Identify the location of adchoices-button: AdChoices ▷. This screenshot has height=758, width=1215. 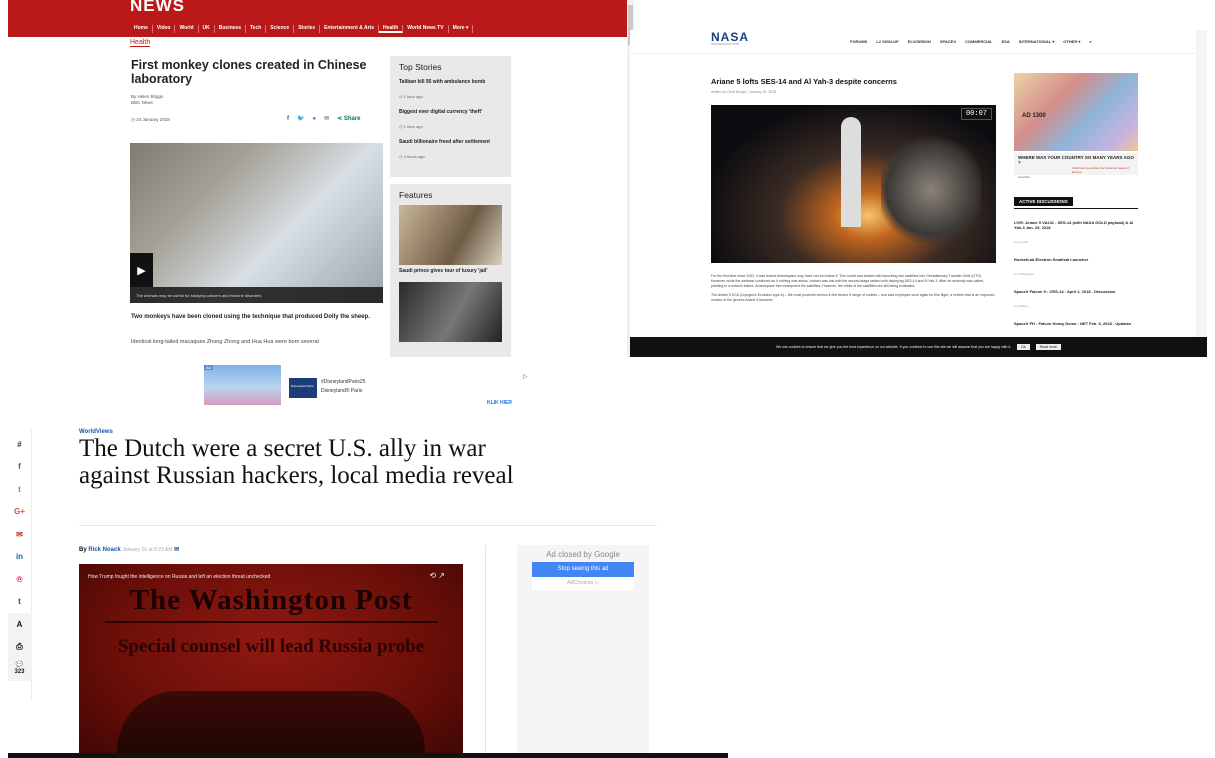
(583, 583).